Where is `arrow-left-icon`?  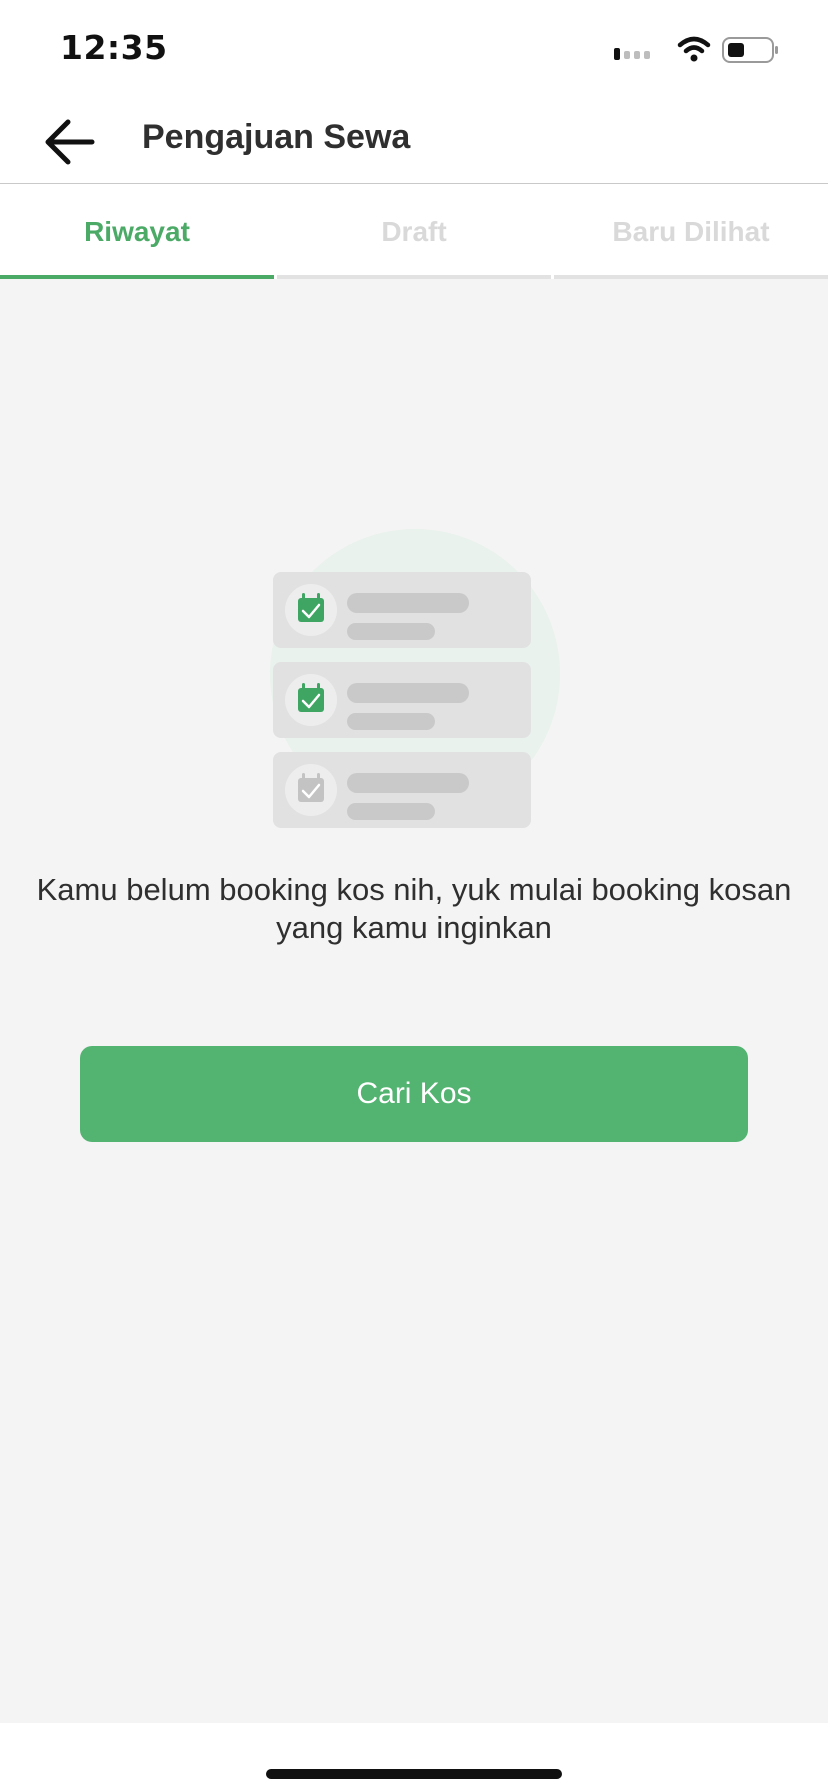 arrow-left-icon is located at coordinates (70, 142).